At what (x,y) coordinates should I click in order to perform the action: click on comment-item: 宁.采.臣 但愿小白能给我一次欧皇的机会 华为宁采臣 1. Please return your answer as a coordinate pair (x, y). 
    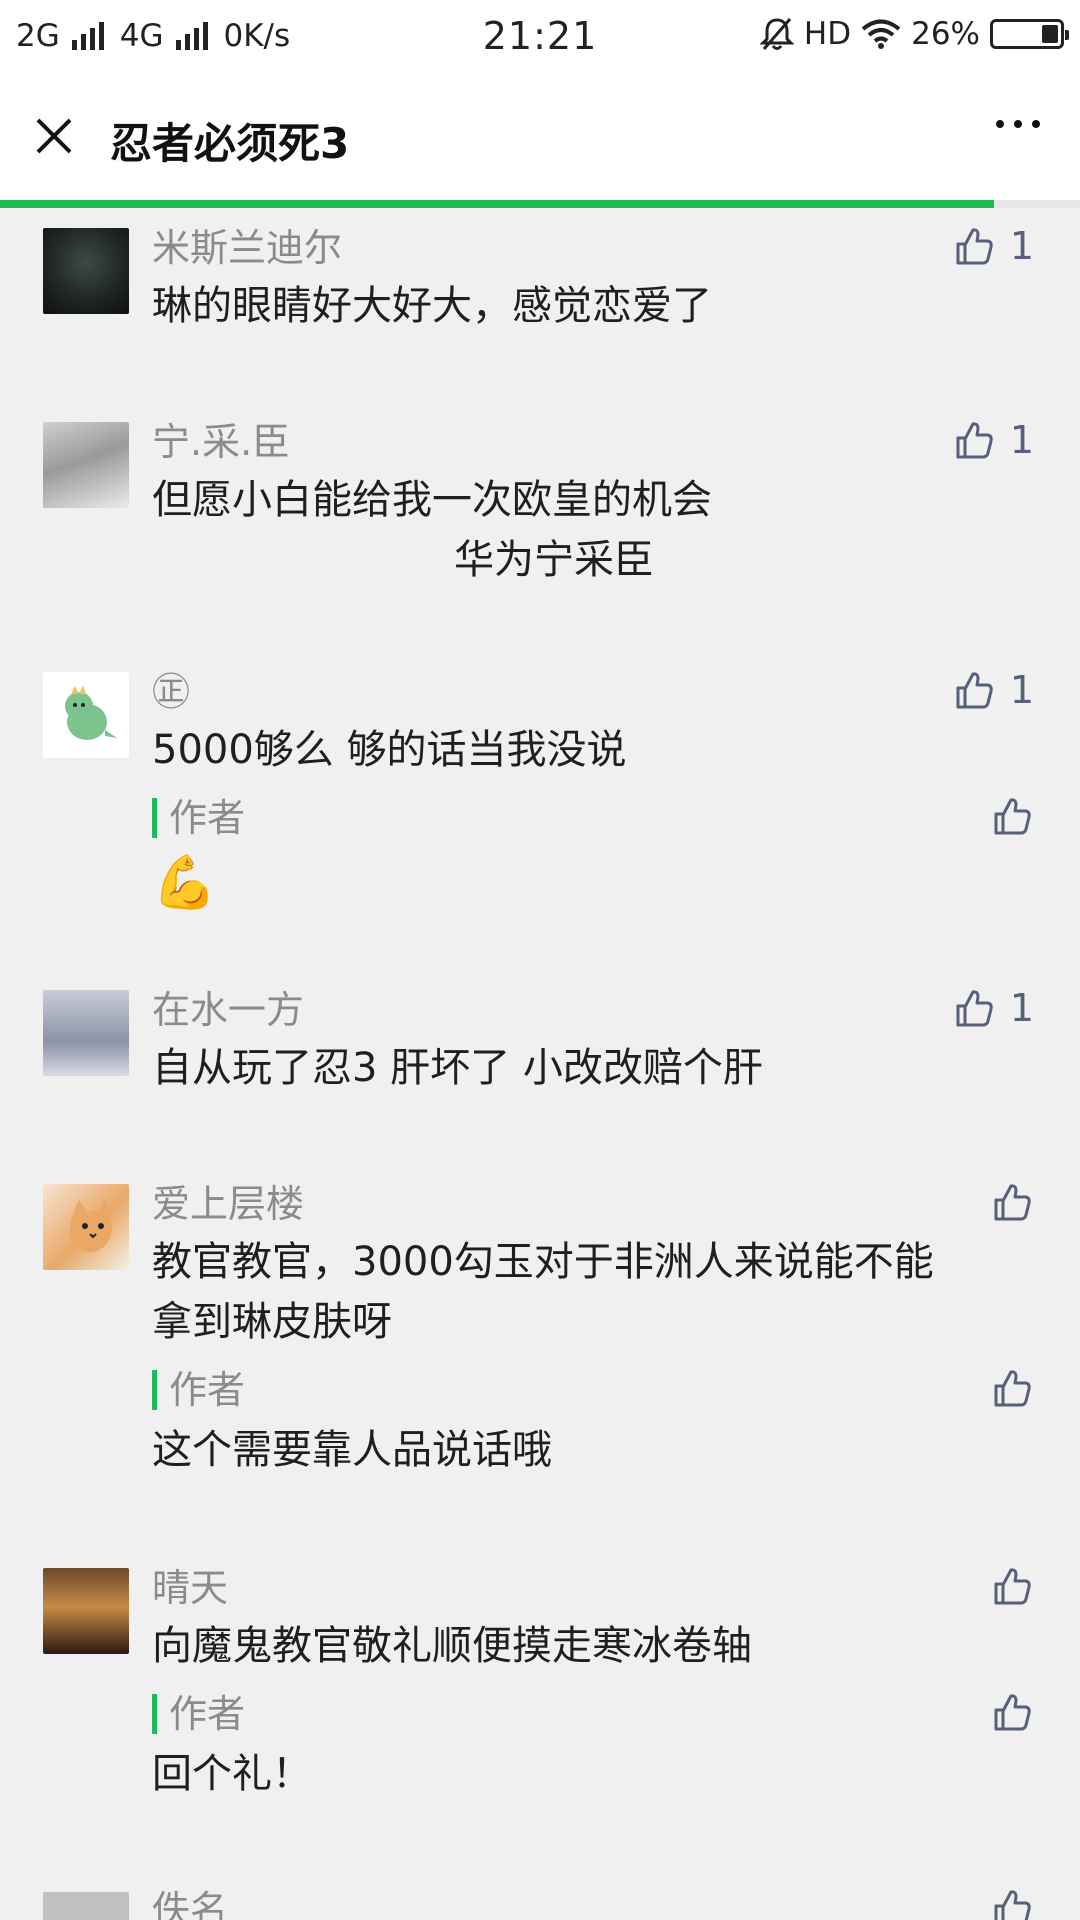
    Looking at the image, I should click on (540, 527).